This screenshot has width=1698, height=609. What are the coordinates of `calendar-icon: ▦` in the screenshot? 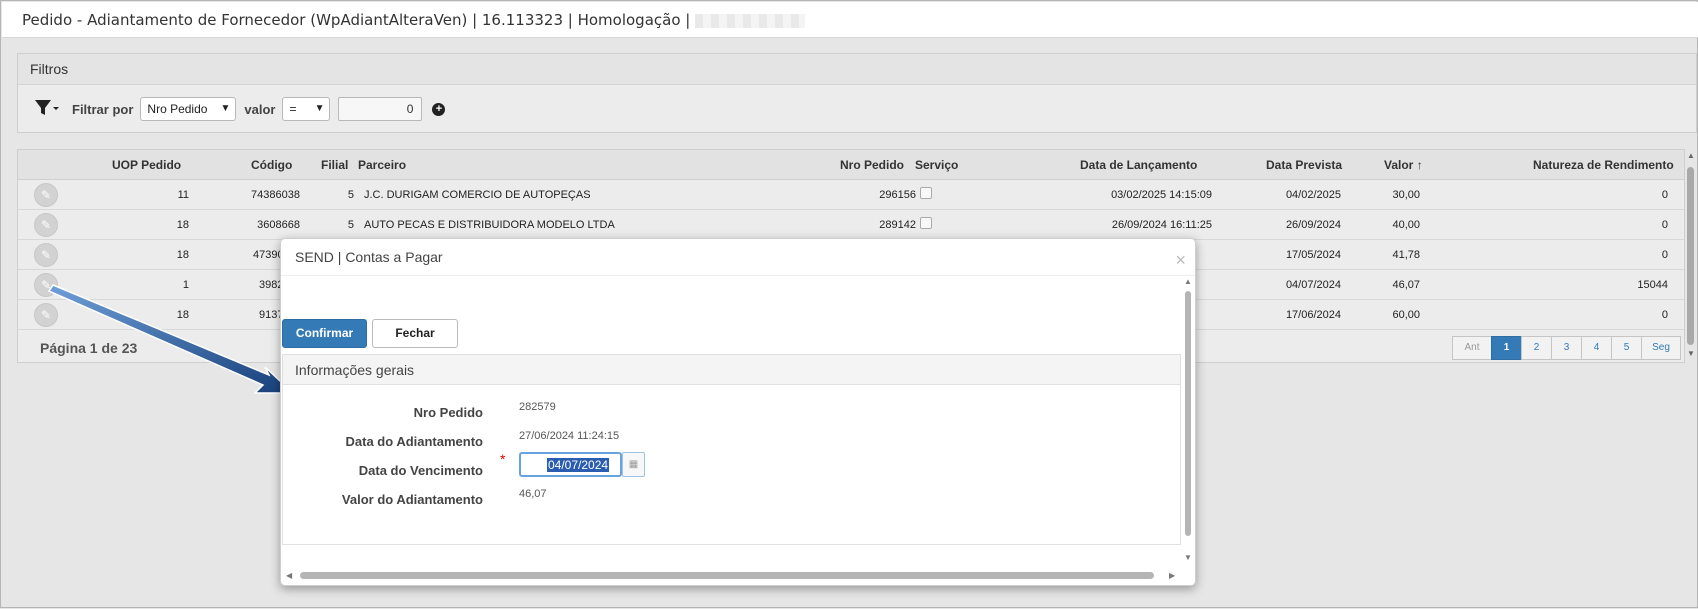 It's located at (633, 464).